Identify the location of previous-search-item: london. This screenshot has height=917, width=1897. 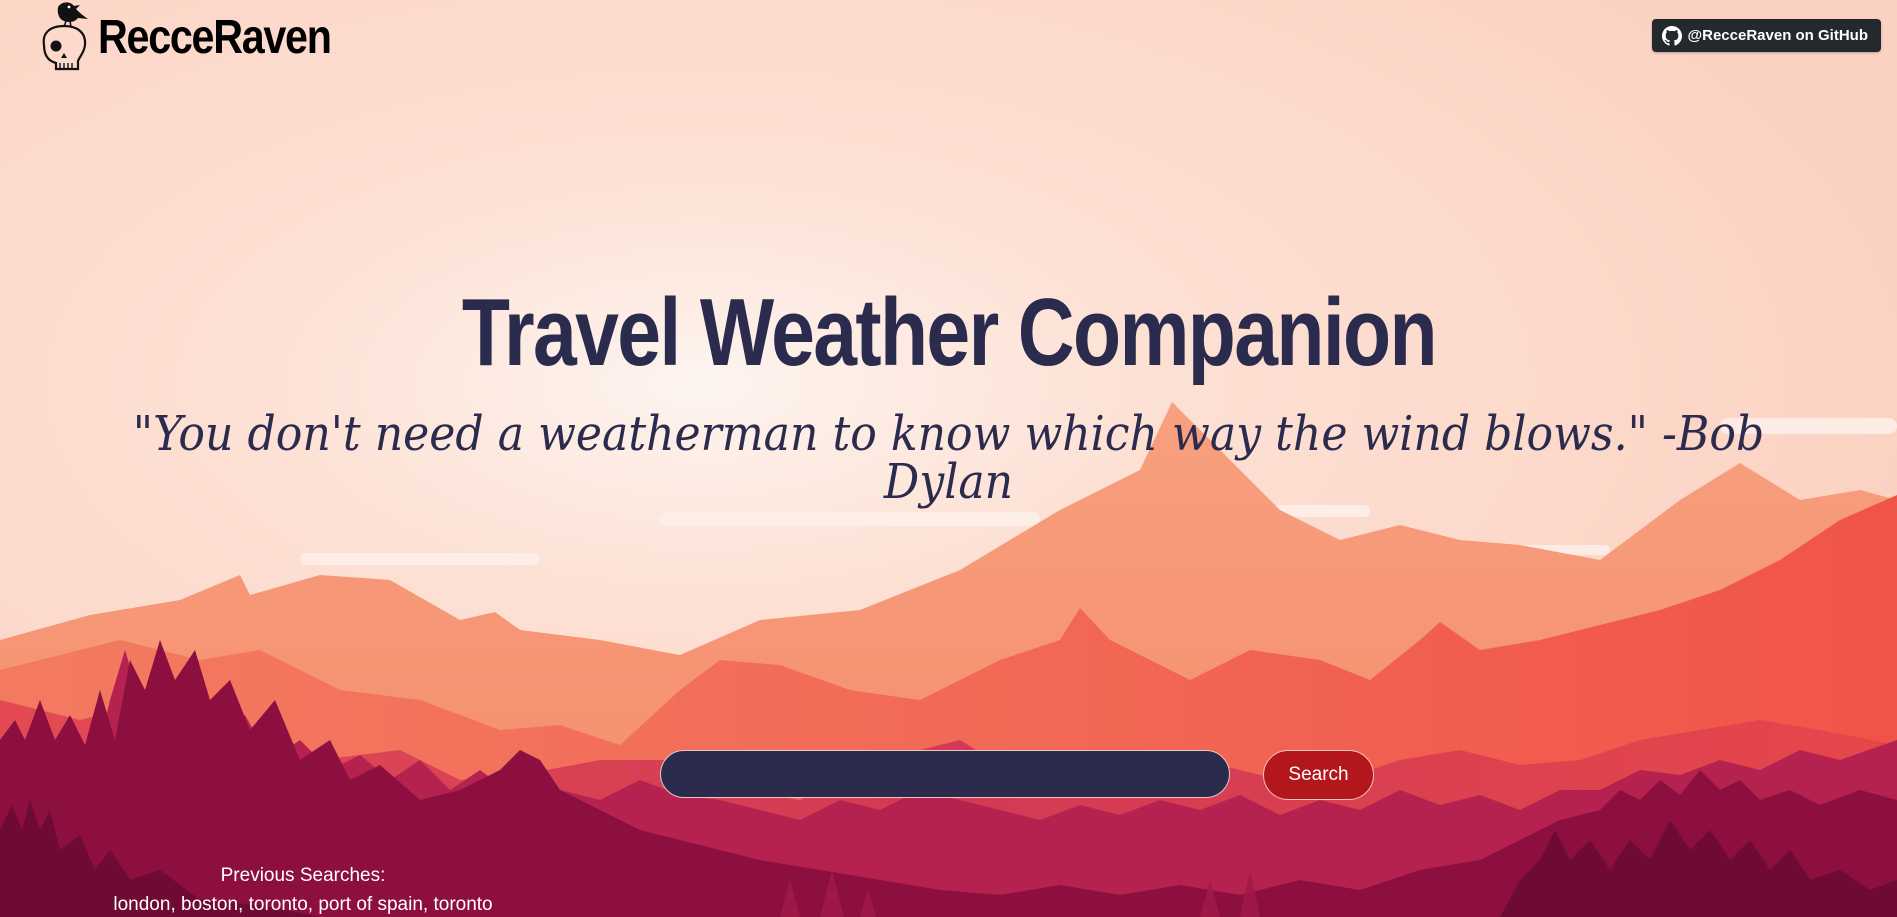
(141, 904).